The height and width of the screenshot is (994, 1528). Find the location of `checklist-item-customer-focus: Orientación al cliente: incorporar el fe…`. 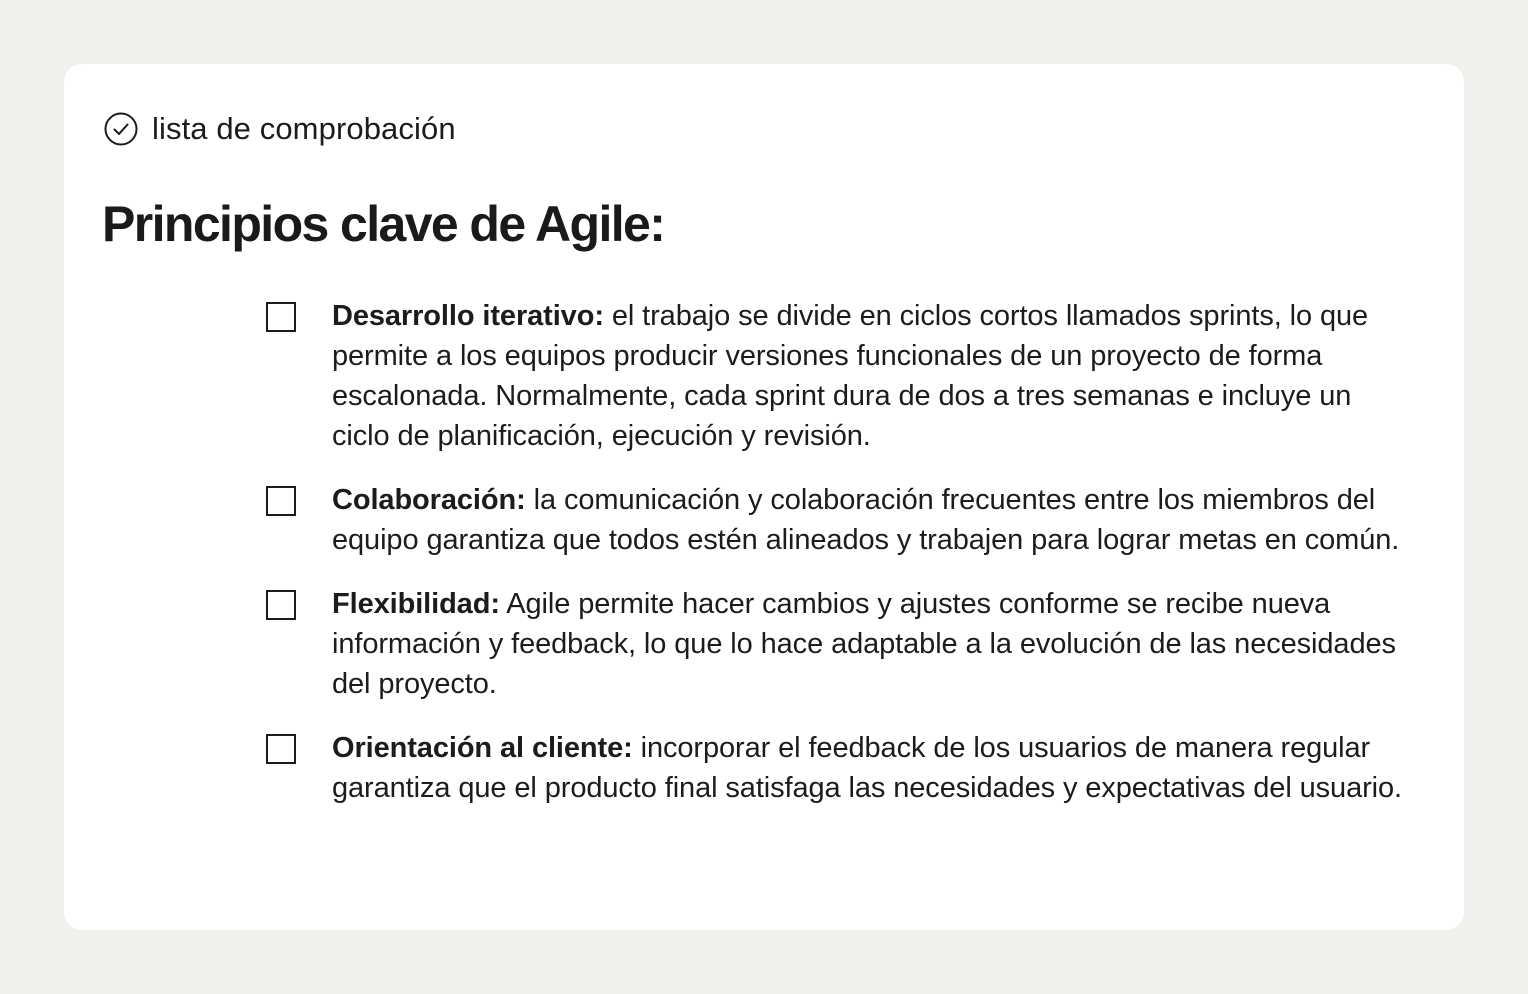

checklist-item-customer-focus: Orientación al cliente: incorporar el fe… is located at coordinates (841, 768).